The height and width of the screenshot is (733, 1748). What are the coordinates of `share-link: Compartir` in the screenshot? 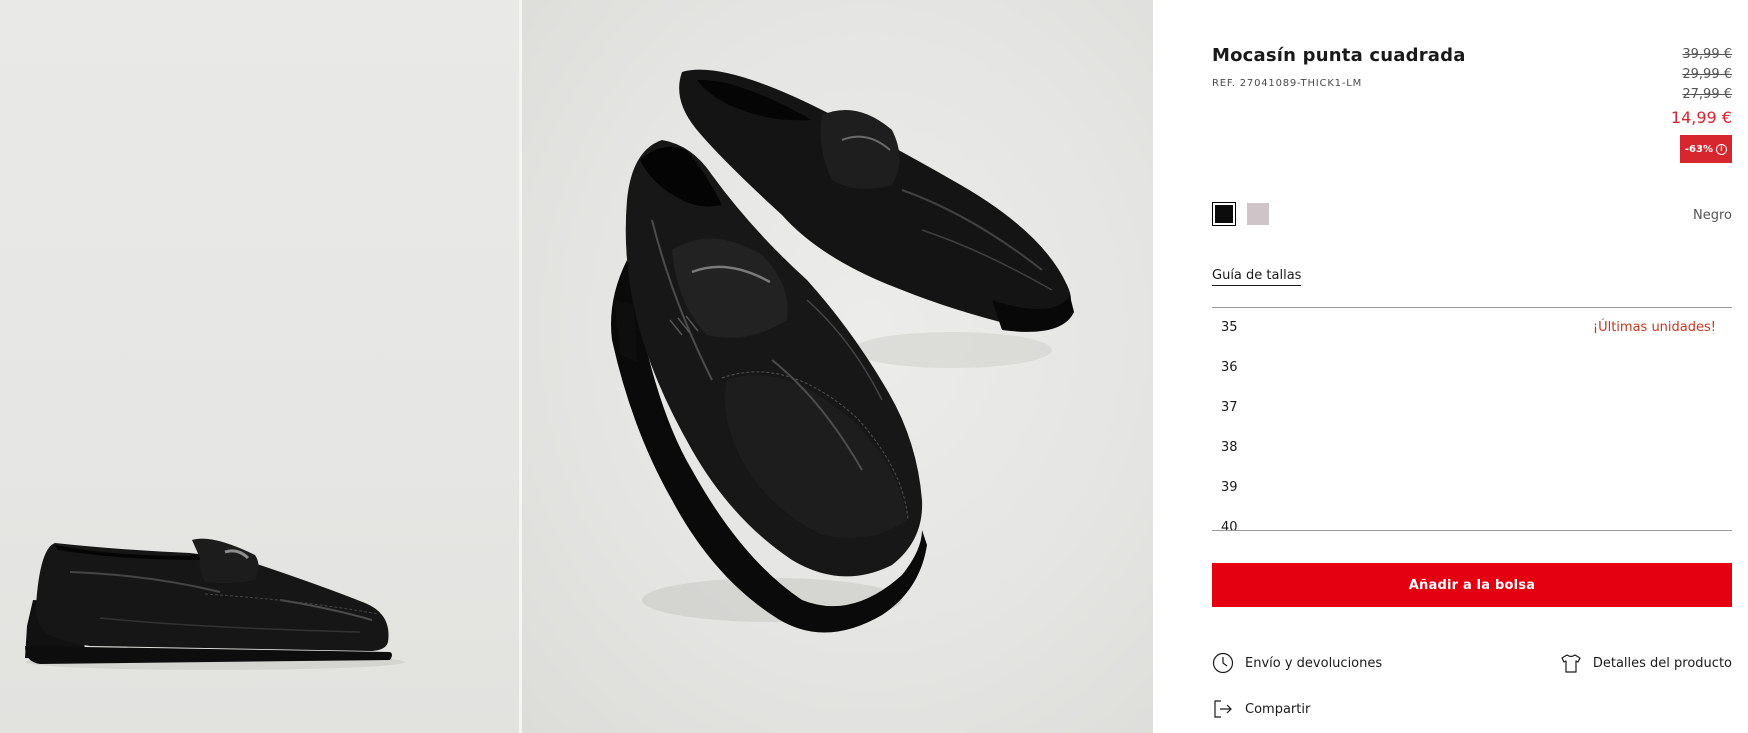 It's located at (1261, 709).